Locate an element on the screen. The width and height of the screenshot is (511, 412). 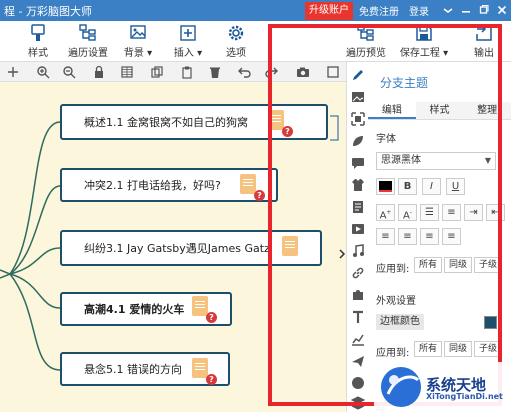
align-right-icon: ≡ is located at coordinates (429, 236).